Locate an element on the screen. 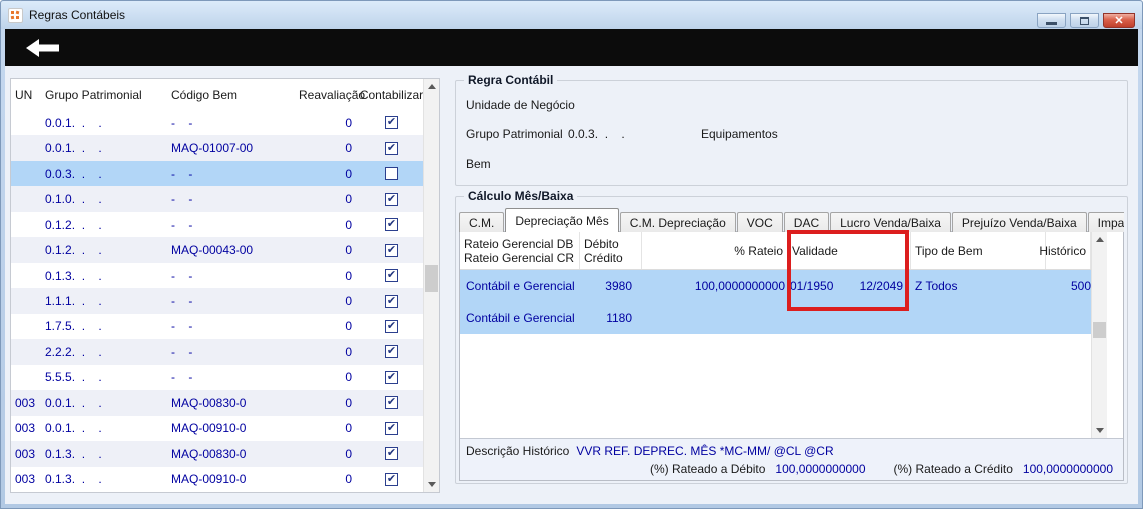  cell-historico: 500 is located at coordinates (1080, 286).